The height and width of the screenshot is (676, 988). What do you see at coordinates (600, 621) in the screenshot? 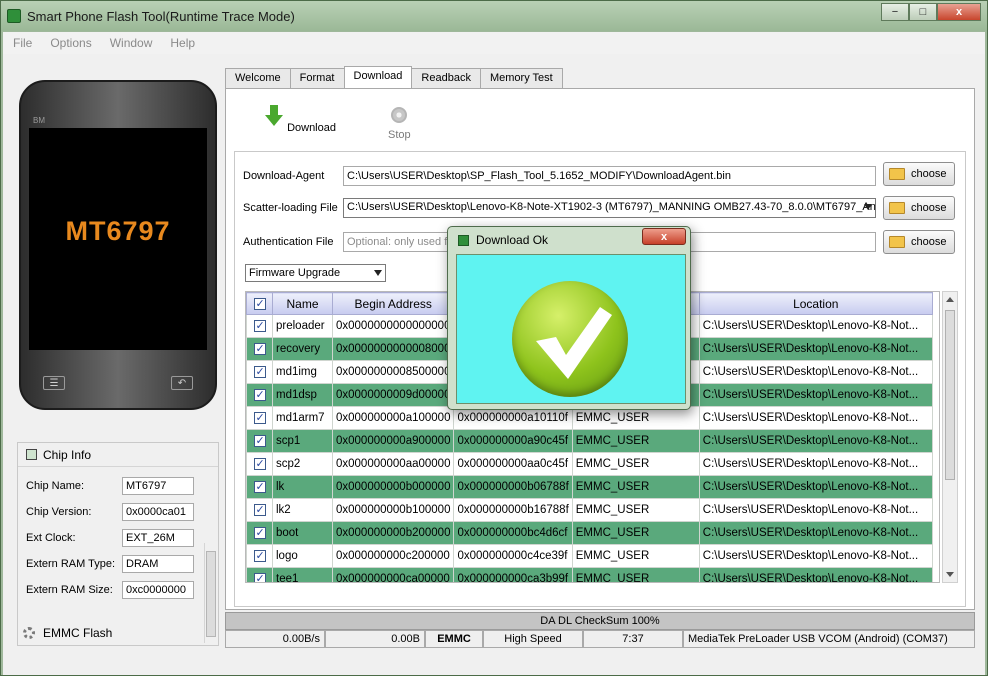
I see `progress-bar: DA DL CheckSum 100%` at bounding box center [600, 621].